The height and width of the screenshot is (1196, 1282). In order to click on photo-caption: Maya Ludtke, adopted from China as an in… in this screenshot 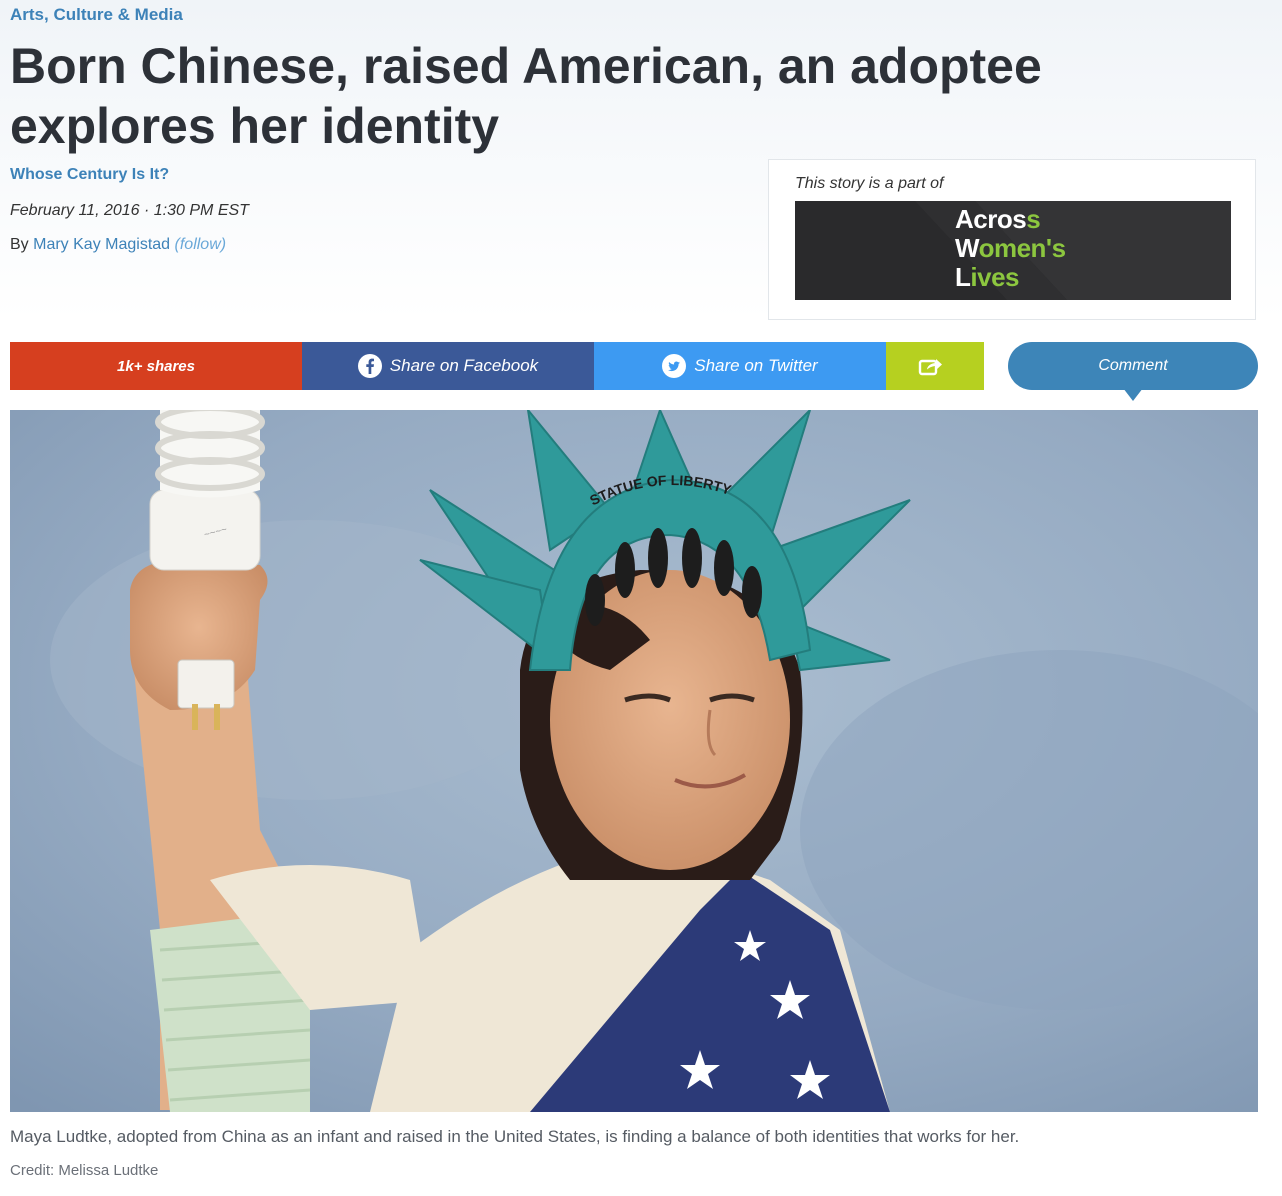, I will do `click(515, 1136)`.